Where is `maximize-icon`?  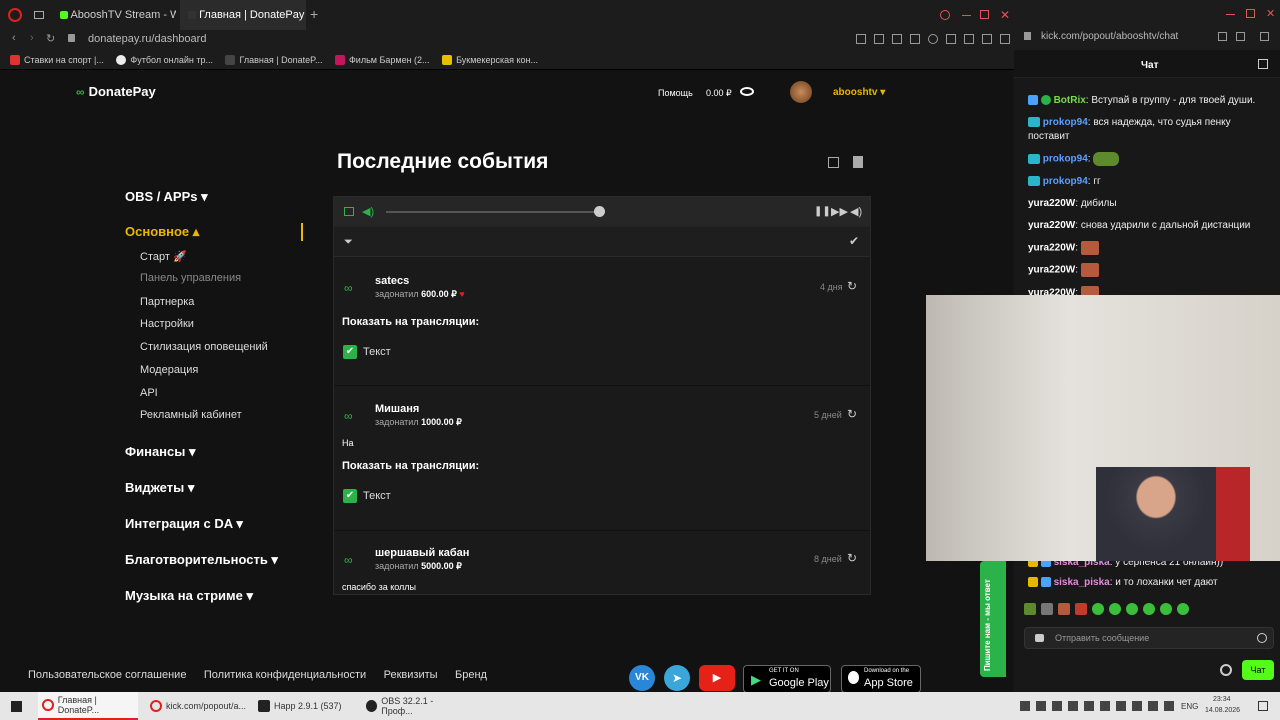
maximize-icon is located at coordinates (984, 14).